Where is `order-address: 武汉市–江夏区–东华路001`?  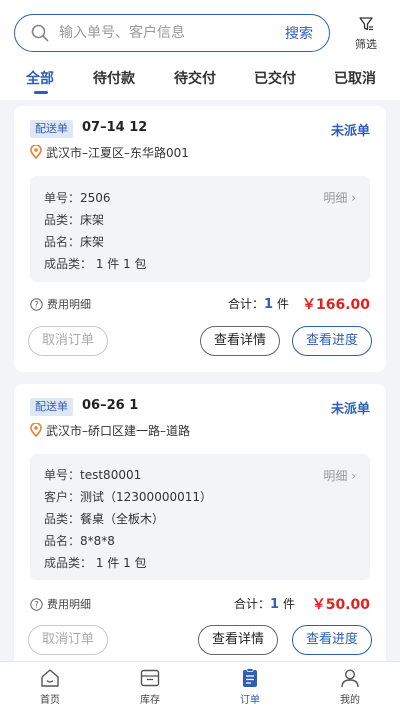 order-address: 武汉市–江夏区–东华路001 is located at coordinates (109, 152).